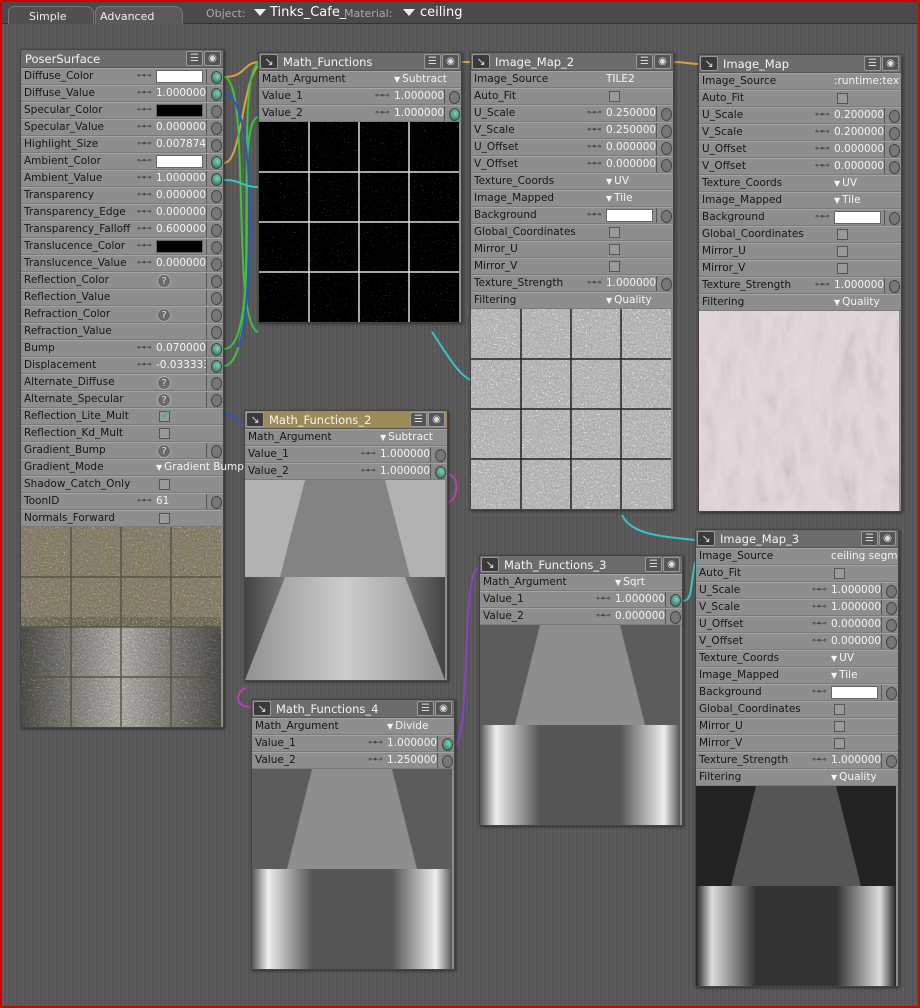 This screenshot has width=920, height=1008. I want to click on tab-simple: Simple, so click(51, 15).